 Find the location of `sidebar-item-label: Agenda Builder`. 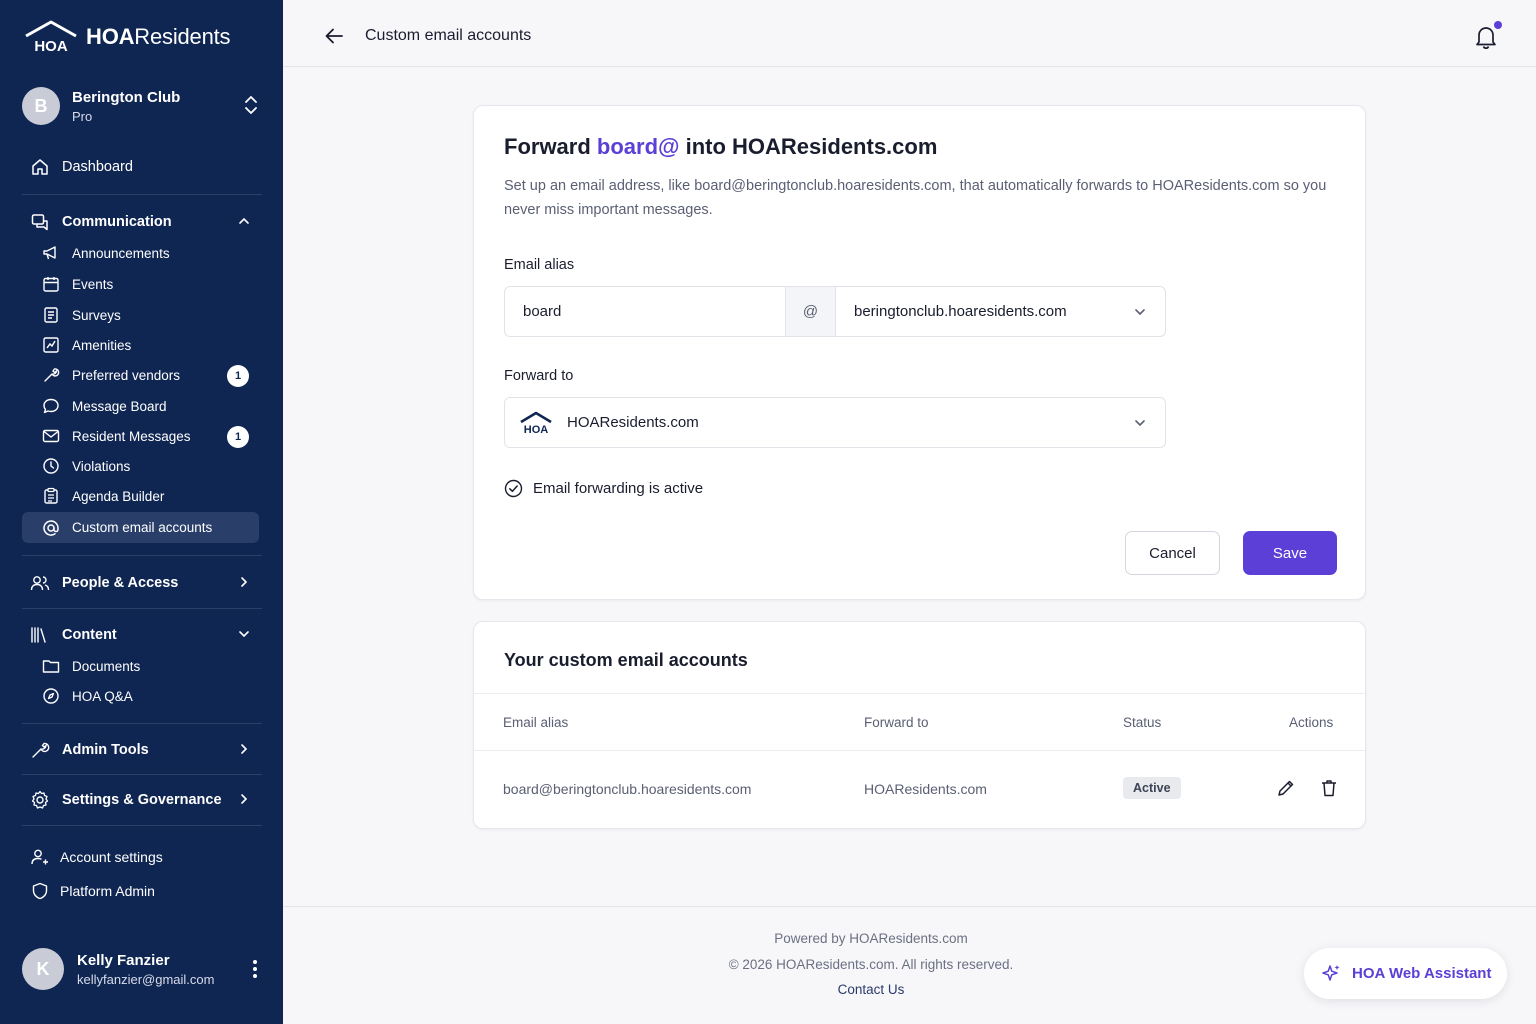

sidebar-item-label: Agenda Builder is located at coordinates (118, 496).